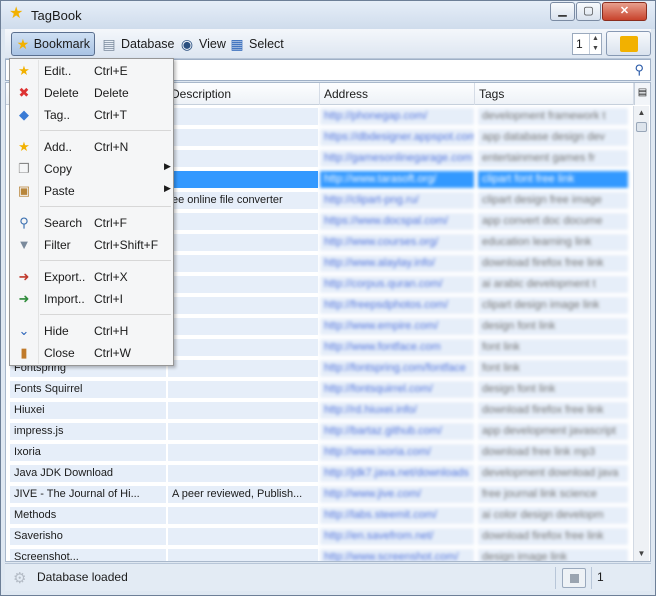 The image size is (656, 596). Describe the element at coordinates (554, 94) in the screenshot. I see `column-tags: Tags` at that location.